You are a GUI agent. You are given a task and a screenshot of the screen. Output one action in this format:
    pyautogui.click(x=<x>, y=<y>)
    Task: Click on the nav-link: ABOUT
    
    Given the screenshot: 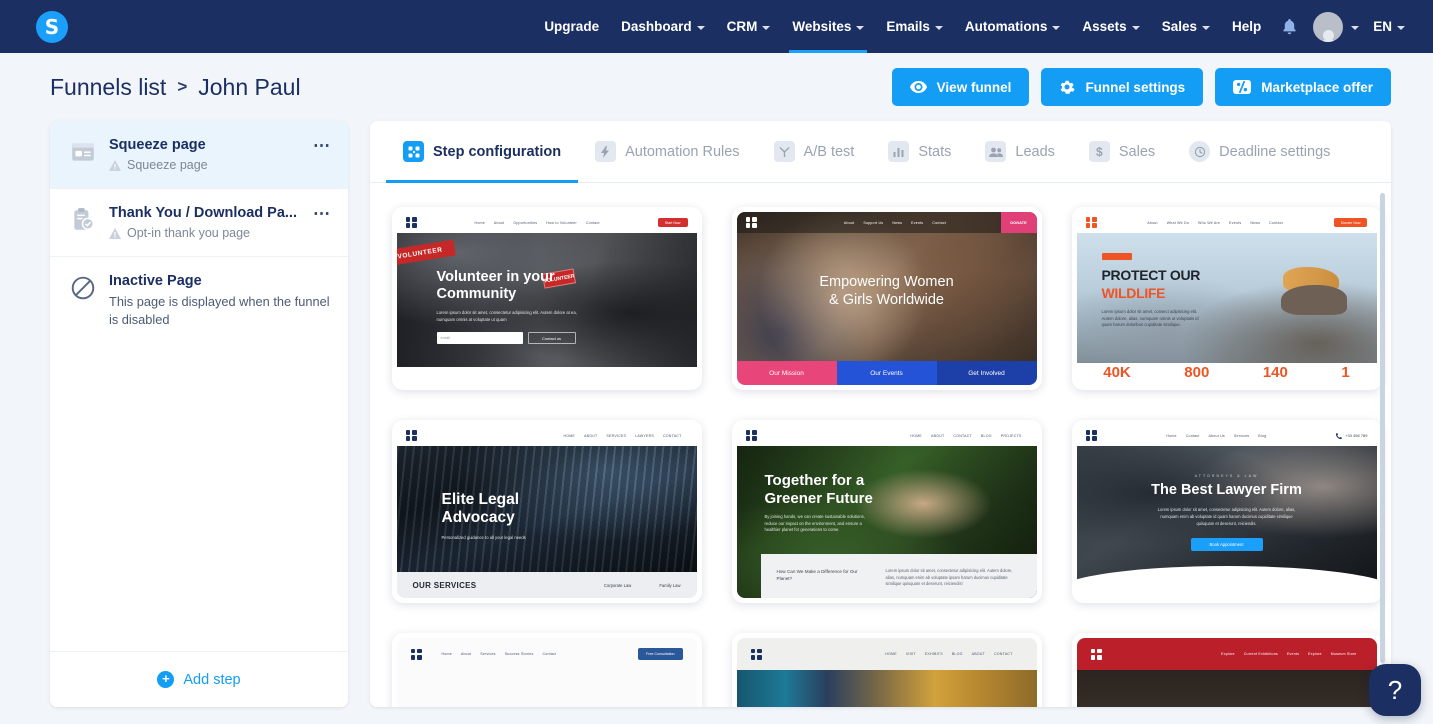 What is the action you would take?
    pyautogui.click(x=938, y=435)
    